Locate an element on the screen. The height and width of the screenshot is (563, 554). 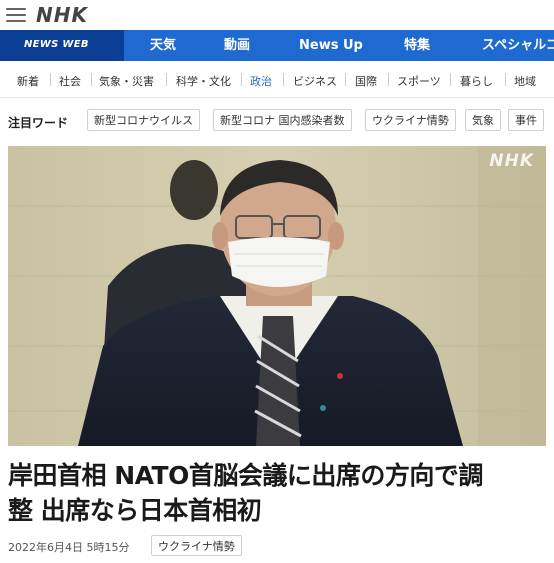
category-science-culture: 科学・文化 is located at coordinates (203, 81).